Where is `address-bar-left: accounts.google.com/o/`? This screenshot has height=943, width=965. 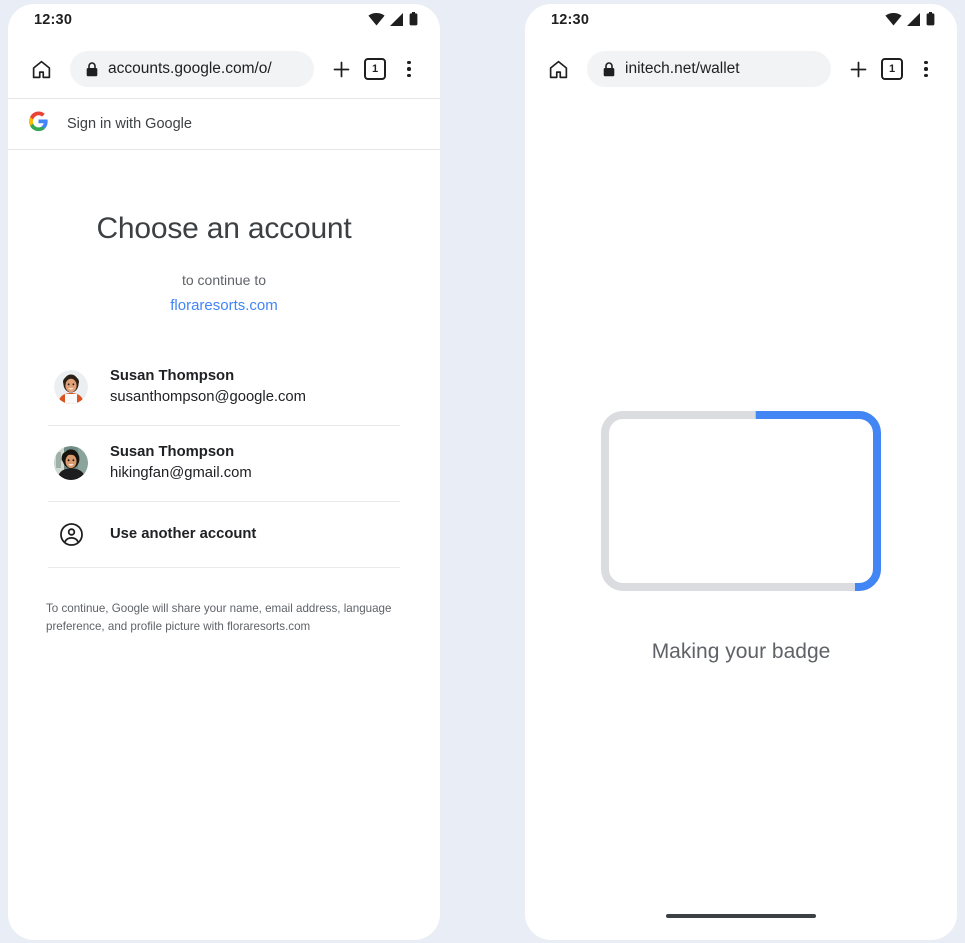 address-bar-left: accounts.google.com/o/ is located at coordinates (192, 69).